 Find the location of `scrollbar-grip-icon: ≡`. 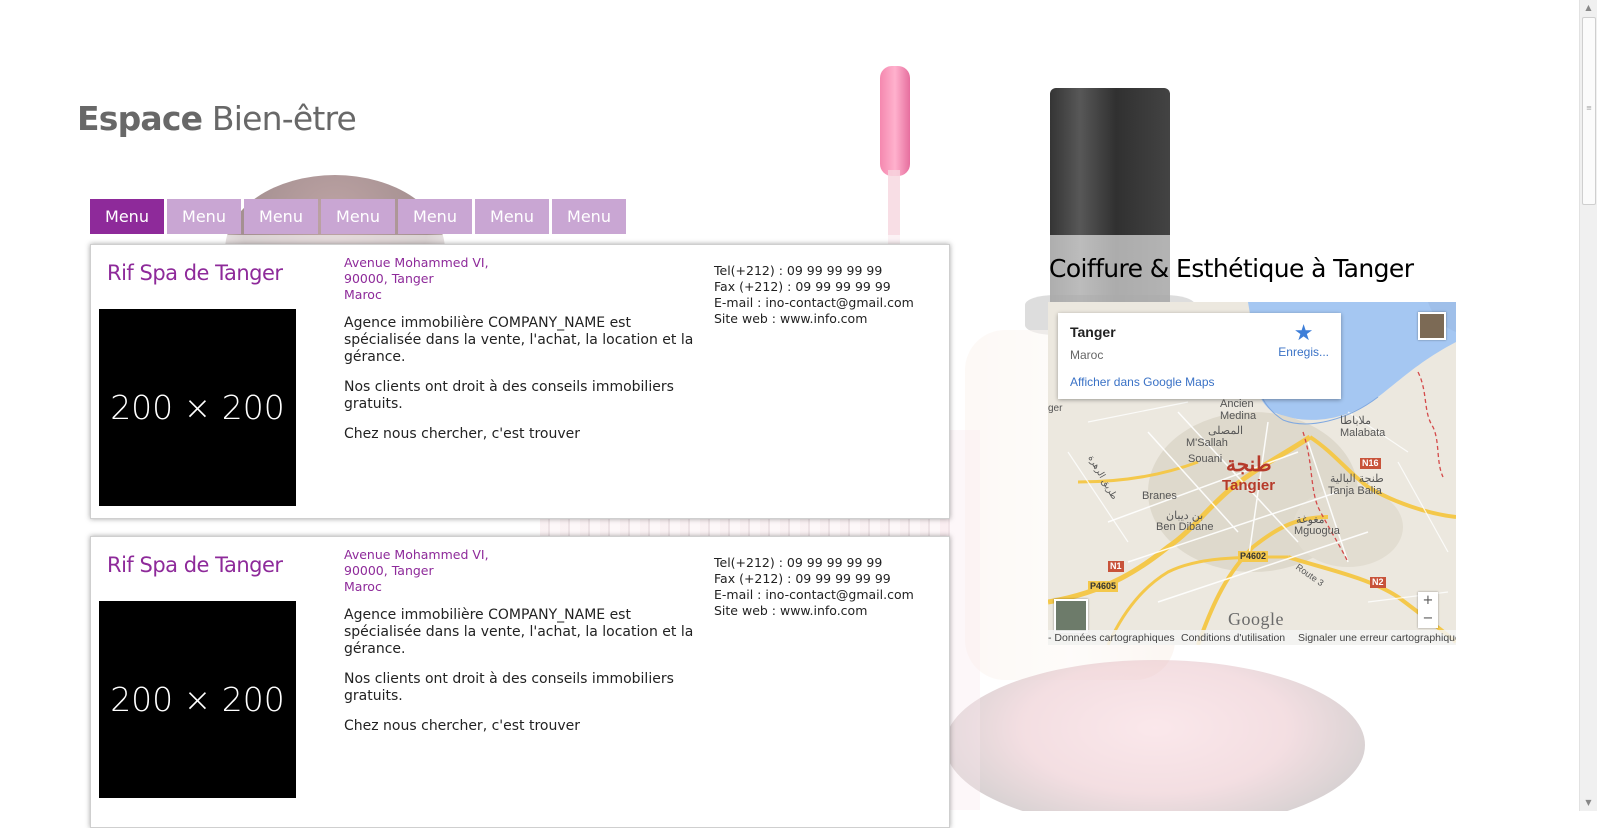

scrollbar-grip-icon: ≡ is located at coordinates (1589, 108).